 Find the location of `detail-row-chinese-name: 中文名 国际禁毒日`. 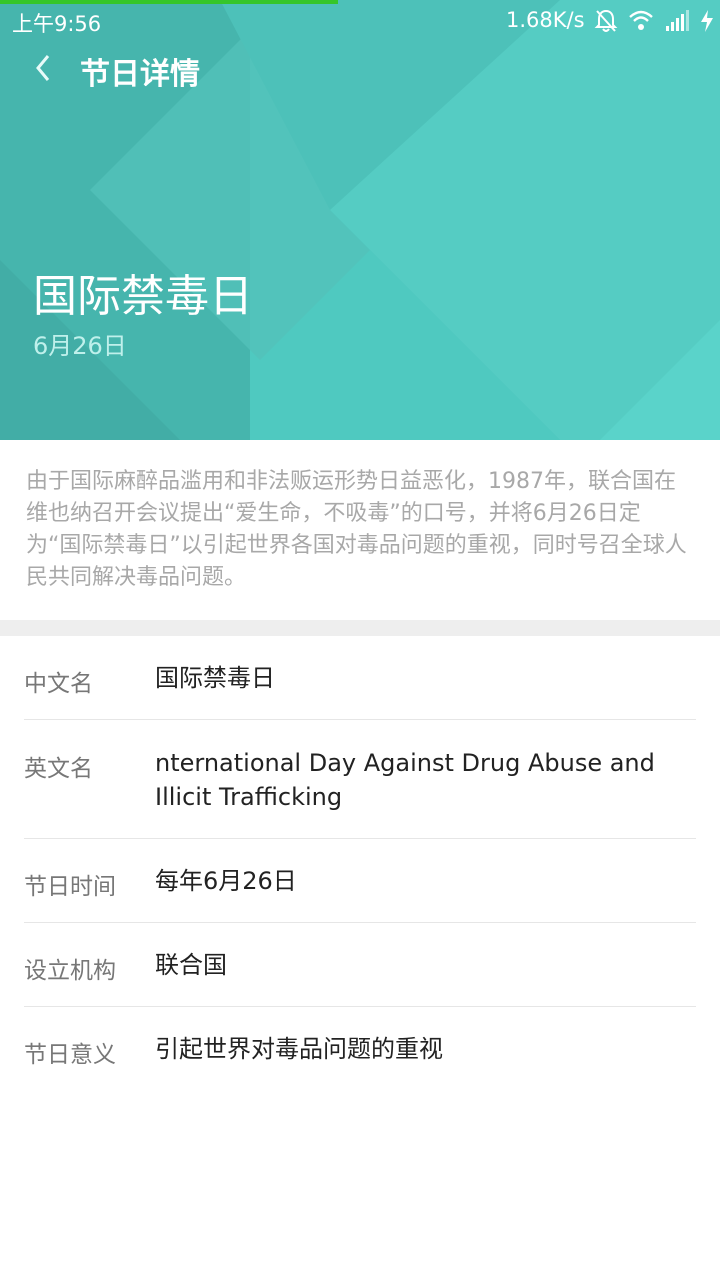

detail-row-chinese-name: 中文名 国际禁毒日 is located at coordinates (360, 678).